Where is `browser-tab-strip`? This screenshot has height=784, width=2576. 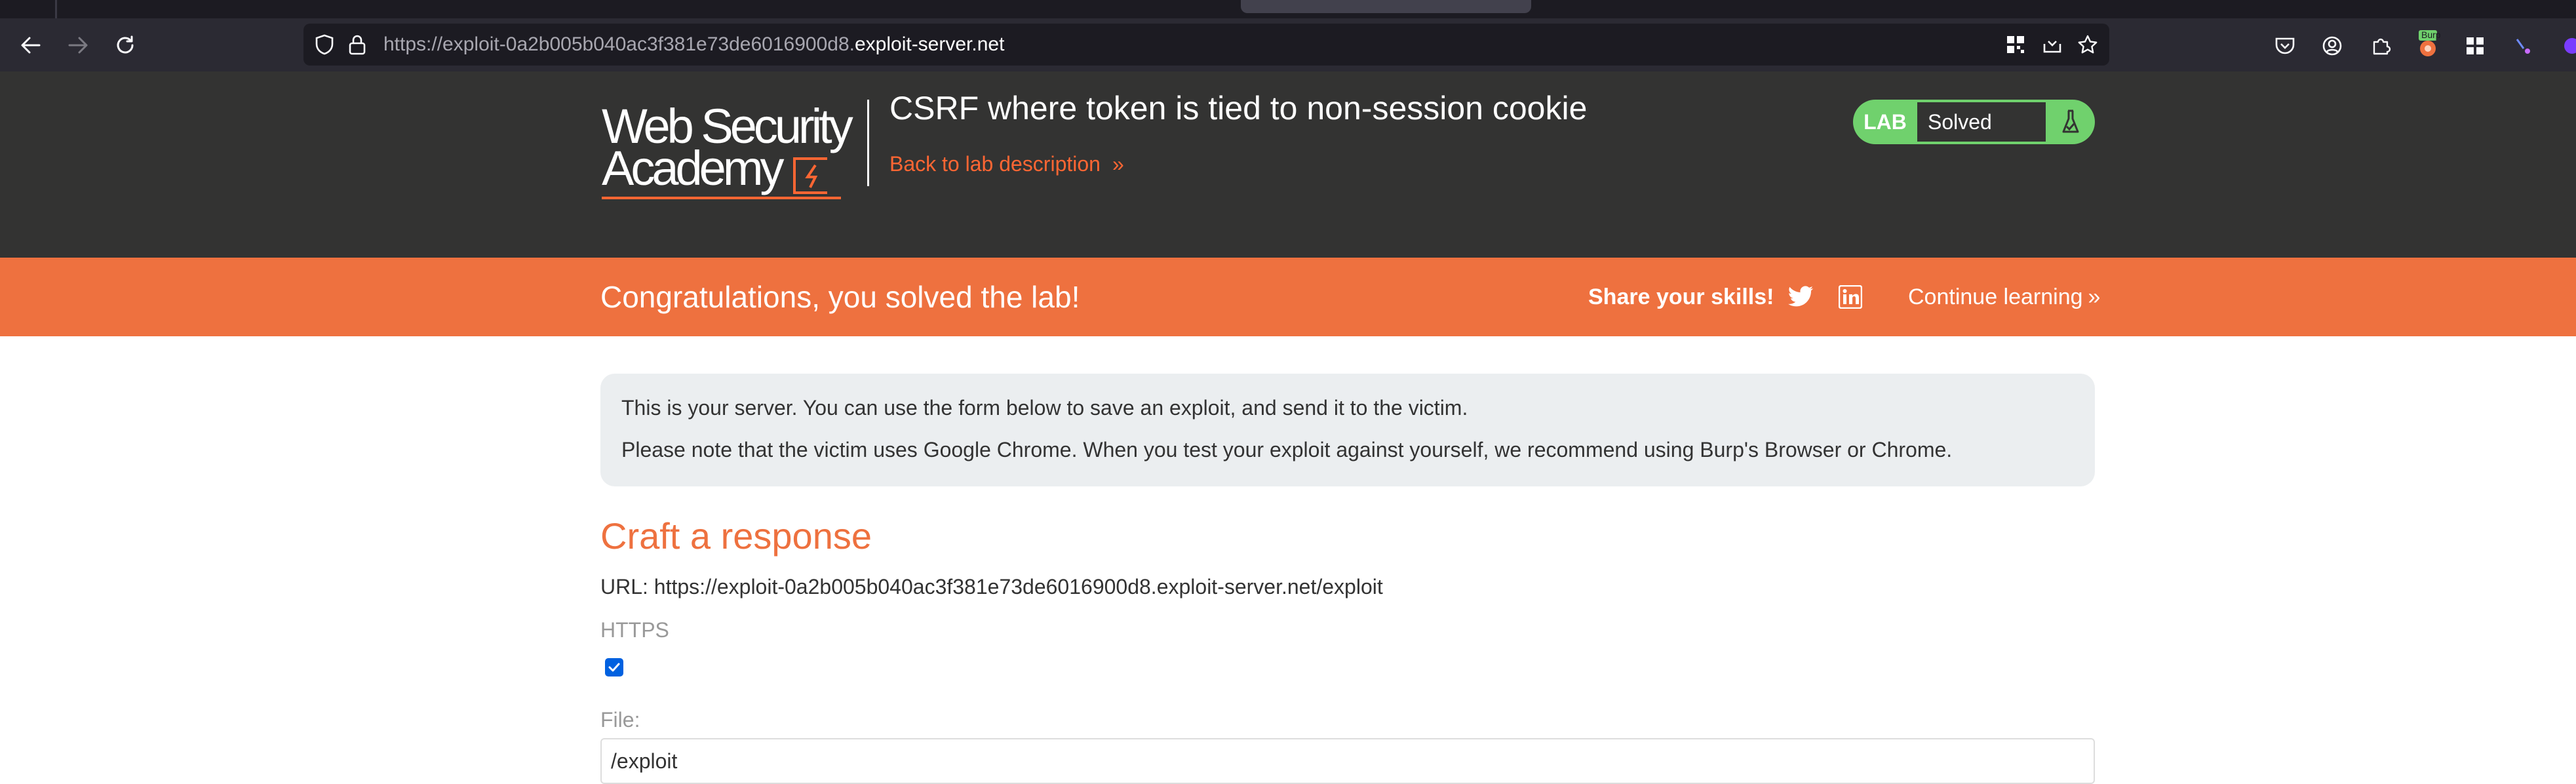
browser-tab-strip is located at coordinates (1288, 9).